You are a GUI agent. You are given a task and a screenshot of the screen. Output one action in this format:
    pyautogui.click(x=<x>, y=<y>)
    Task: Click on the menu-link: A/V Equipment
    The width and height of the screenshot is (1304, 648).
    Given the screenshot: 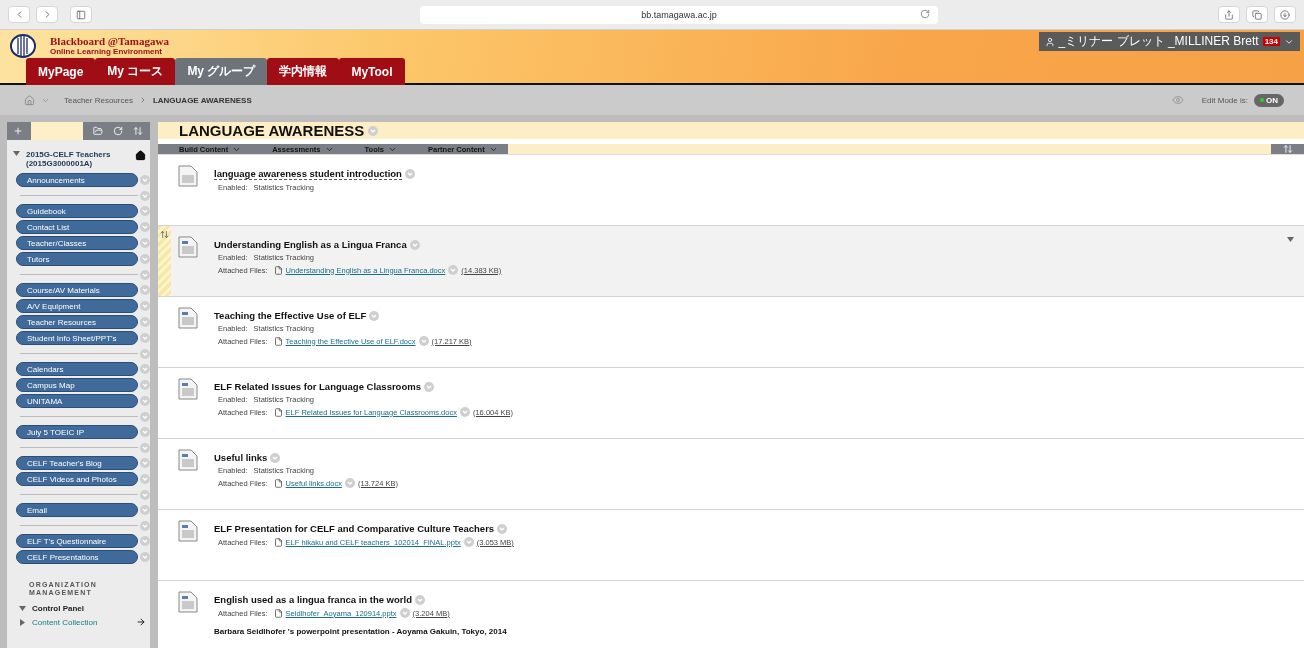 What is the action you would take?
    pyautogui.click(x=77, y=306)
    